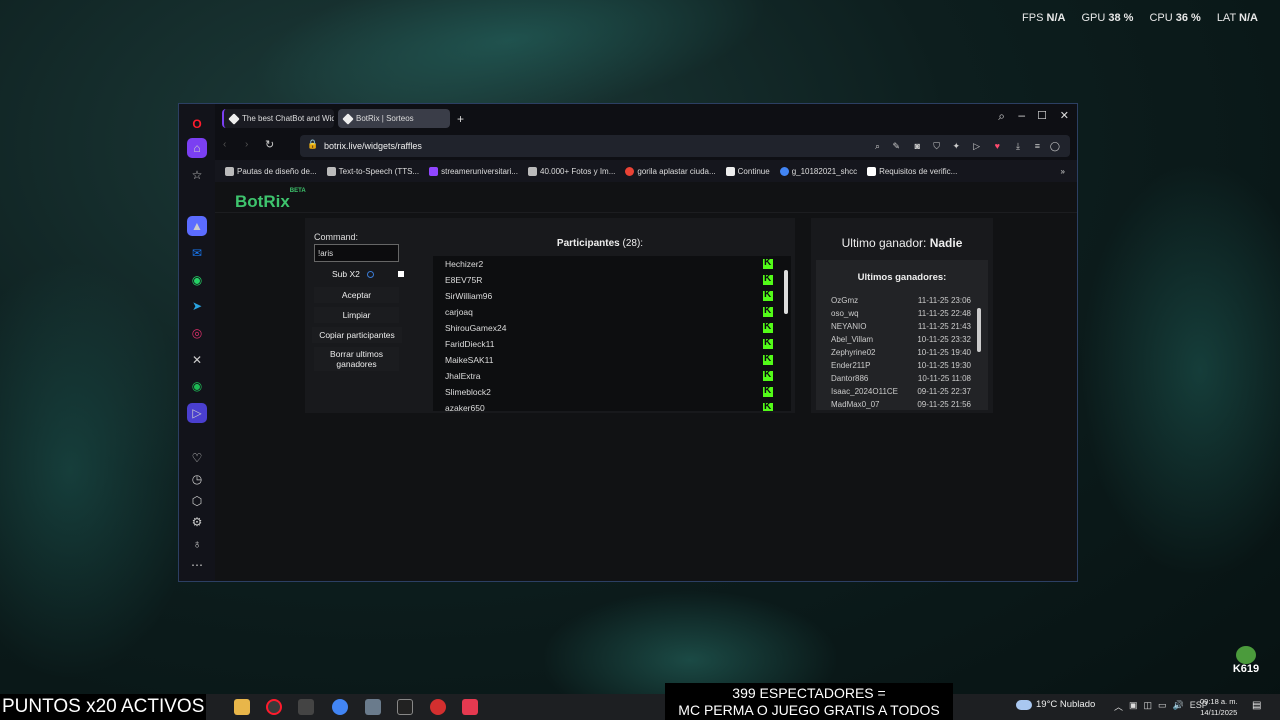 This screenshot has width=1280, height=720. Describe the element at coordinates (356, 295) in the screenshot. I see `accept-button: Aceptar` at that location.